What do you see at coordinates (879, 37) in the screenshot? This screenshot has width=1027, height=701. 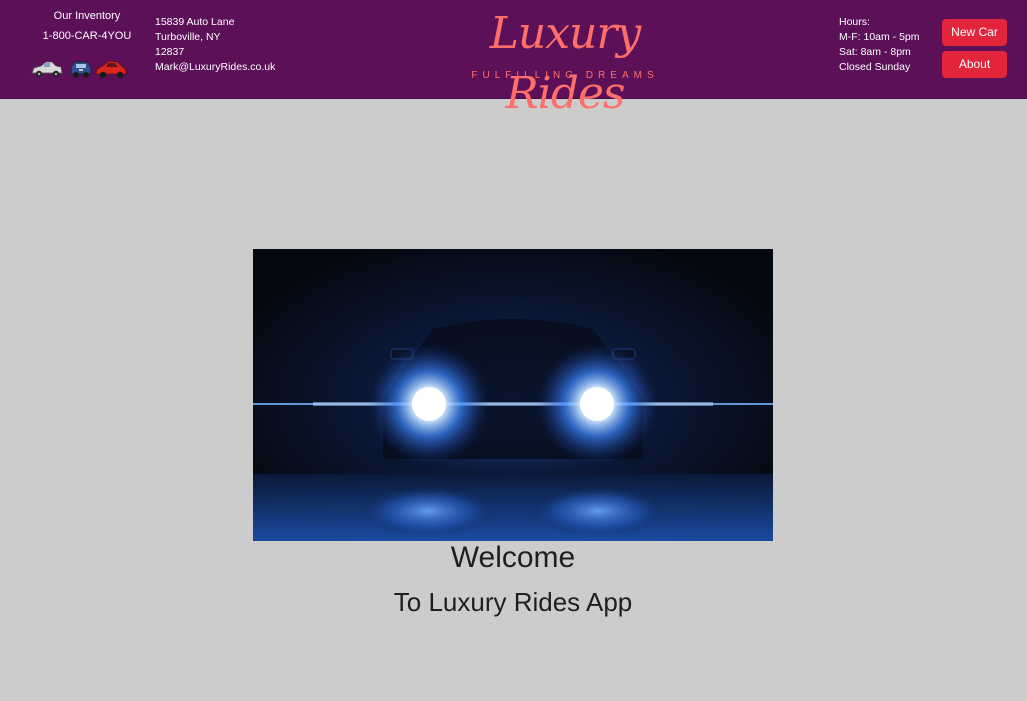 I see `hours-weekdays: M-F: 10am - 5pm` at bounding box center [879, 37].